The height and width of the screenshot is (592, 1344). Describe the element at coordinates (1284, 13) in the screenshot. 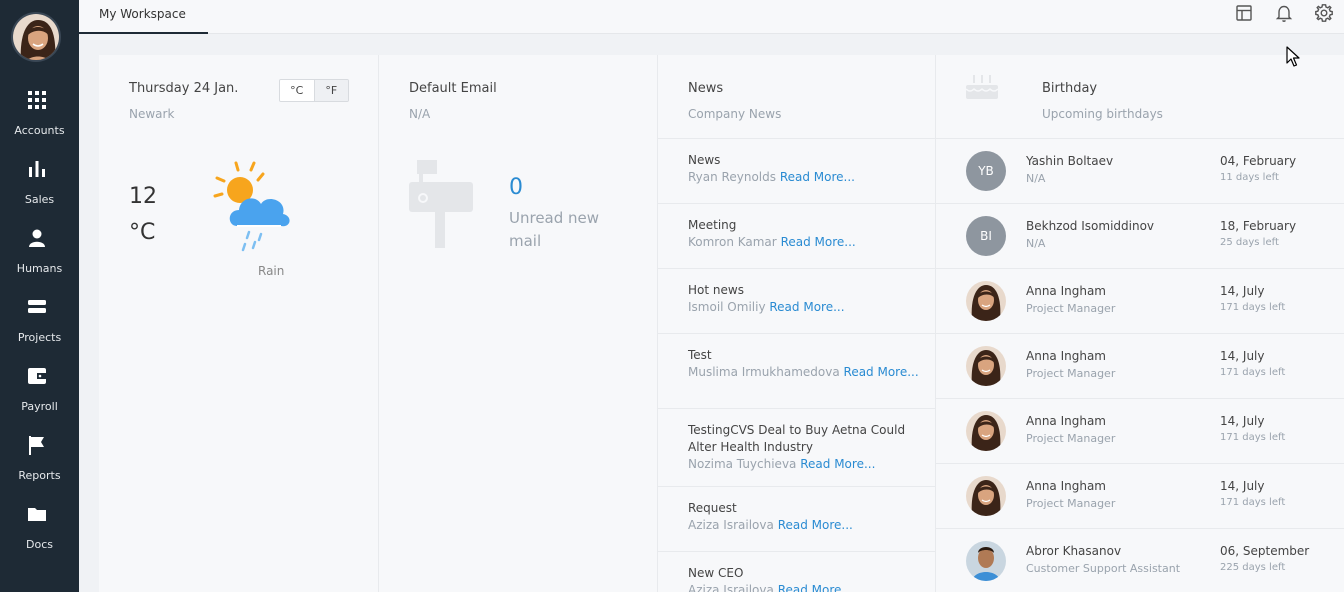

I see `bell-icon` at that location.